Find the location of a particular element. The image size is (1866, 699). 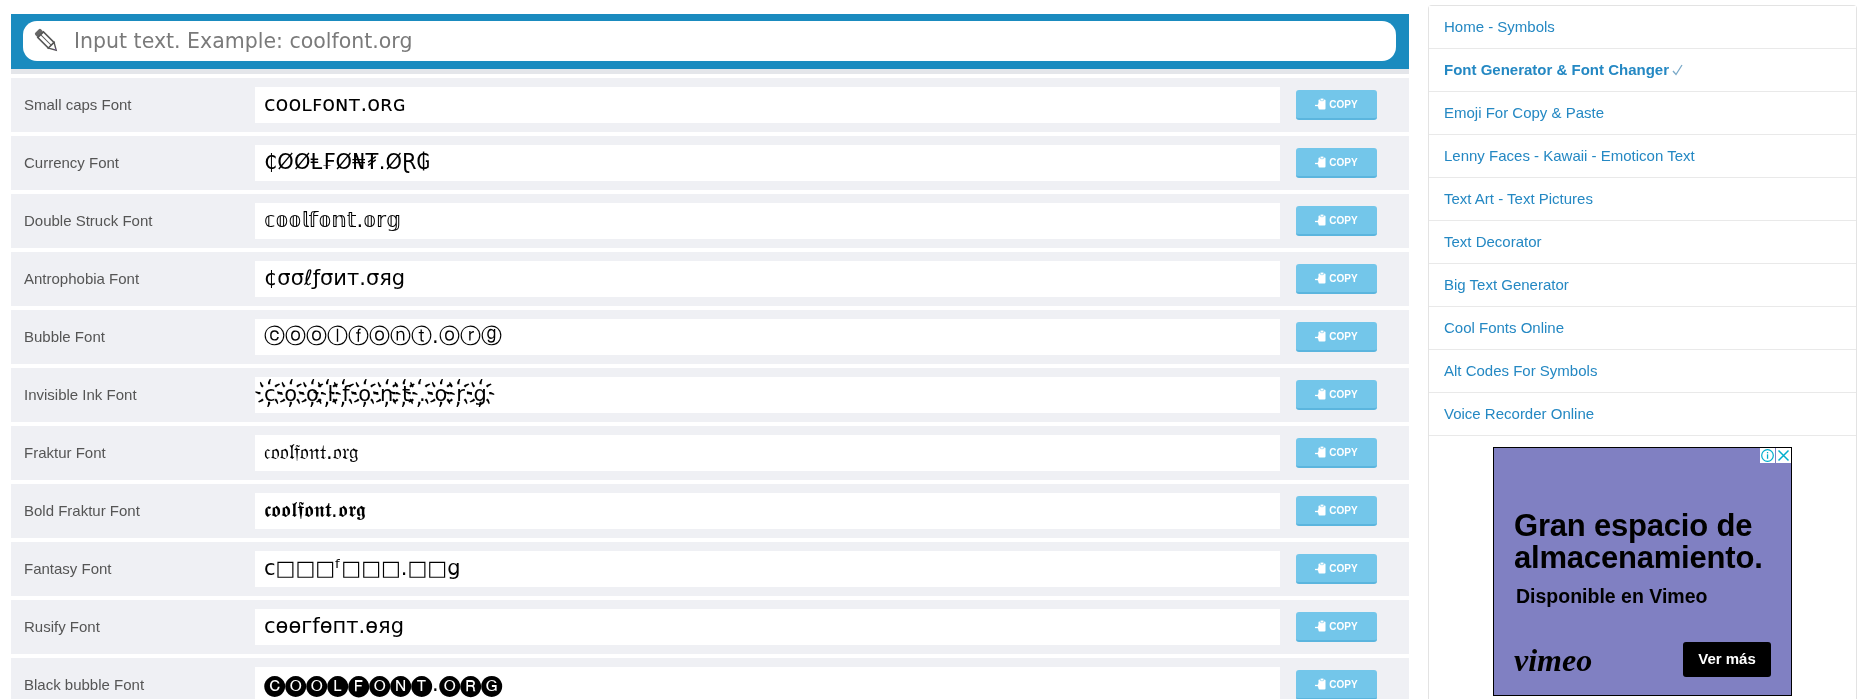

sidebar-link: Home - Symbols is located at coordinates (1642, 27).